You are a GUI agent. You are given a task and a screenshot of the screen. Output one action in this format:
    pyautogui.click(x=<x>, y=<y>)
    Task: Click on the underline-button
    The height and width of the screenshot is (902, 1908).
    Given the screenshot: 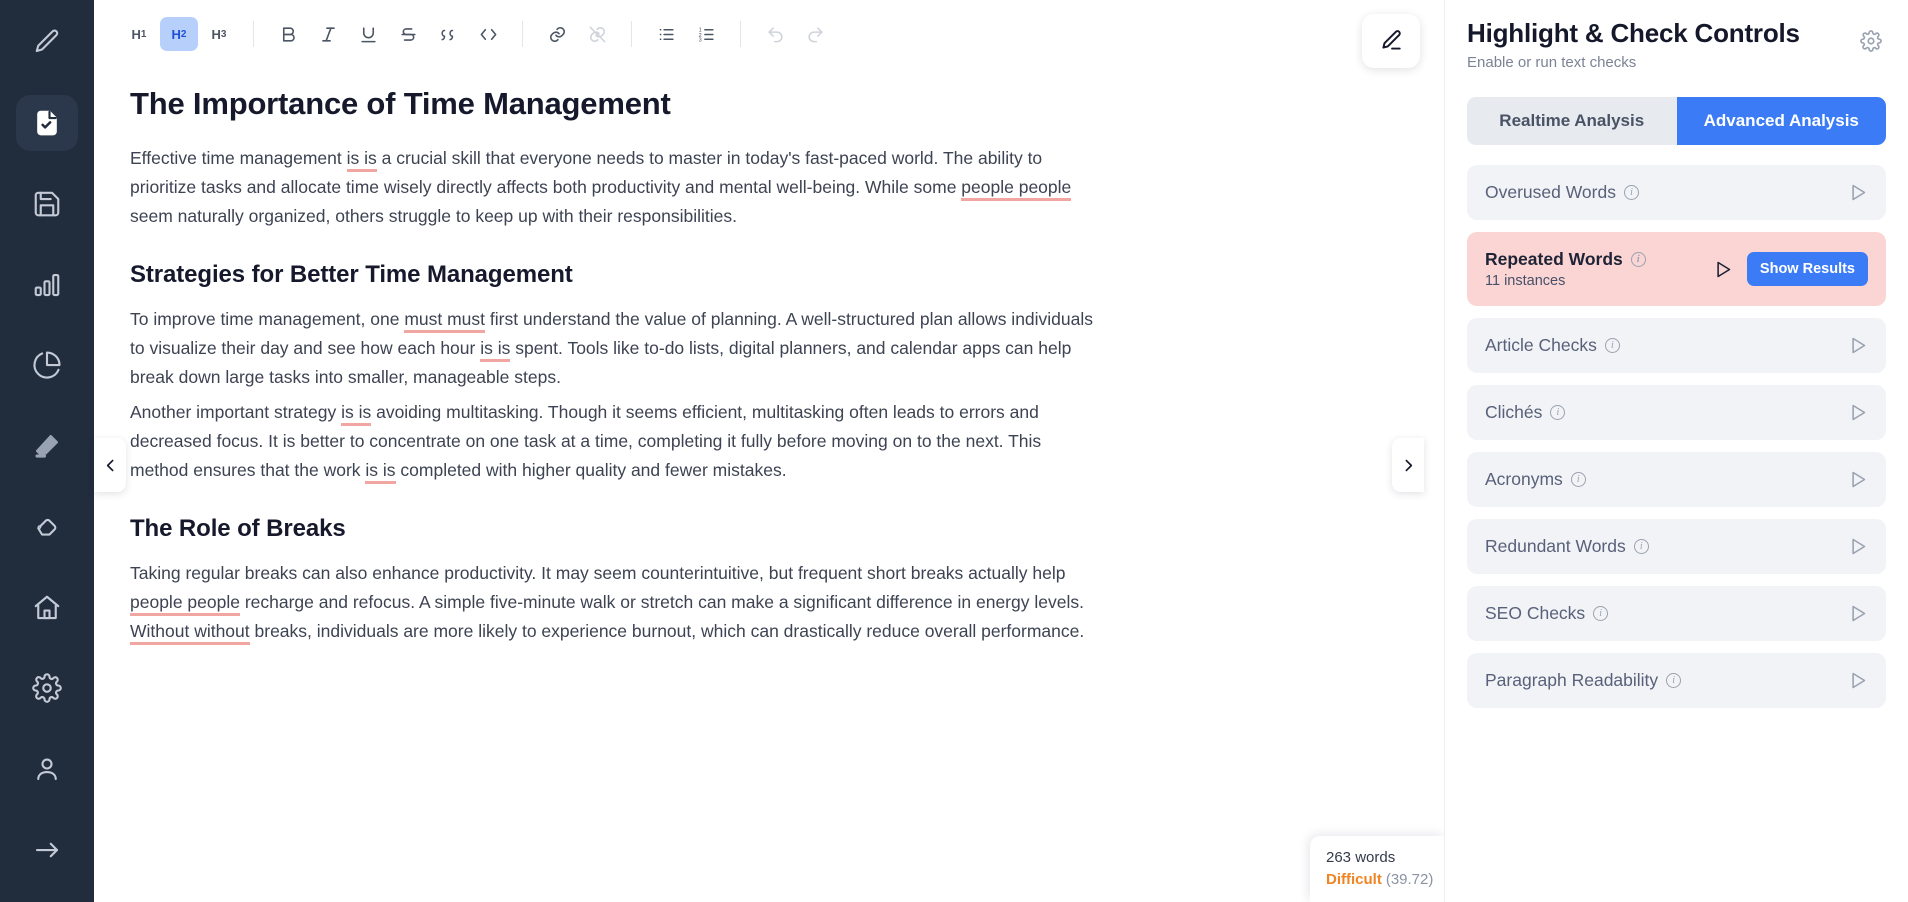 What is the action you would take?
    pyautogui.click(x=368, y=34)
    